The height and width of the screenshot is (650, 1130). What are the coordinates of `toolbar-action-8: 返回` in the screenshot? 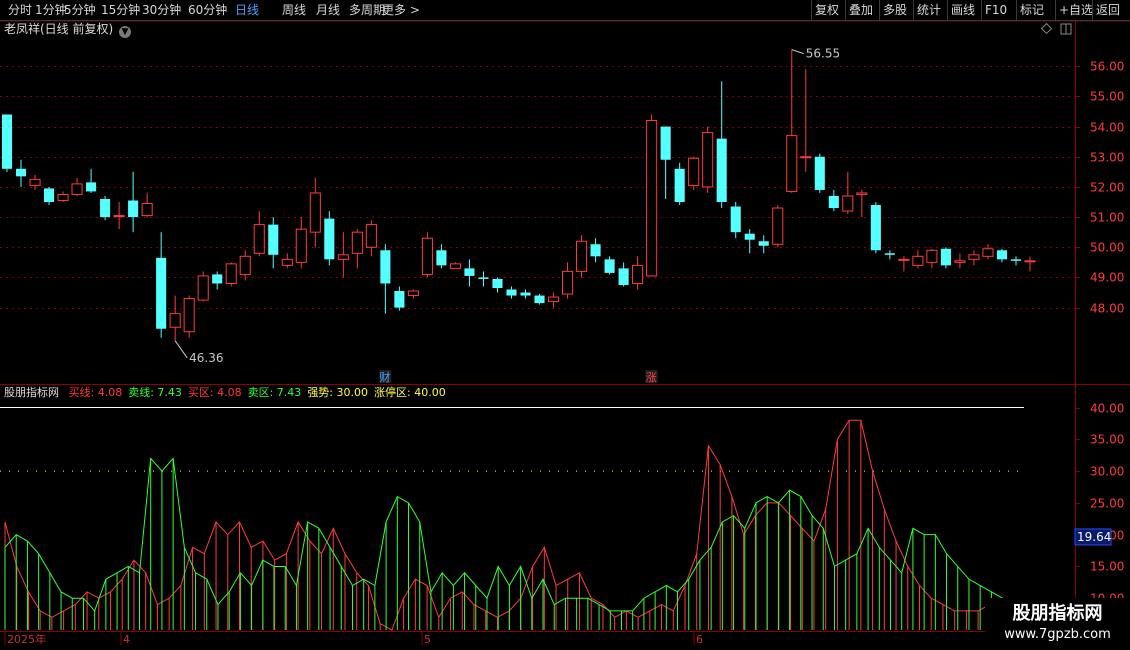 It's located at (1108, 10).